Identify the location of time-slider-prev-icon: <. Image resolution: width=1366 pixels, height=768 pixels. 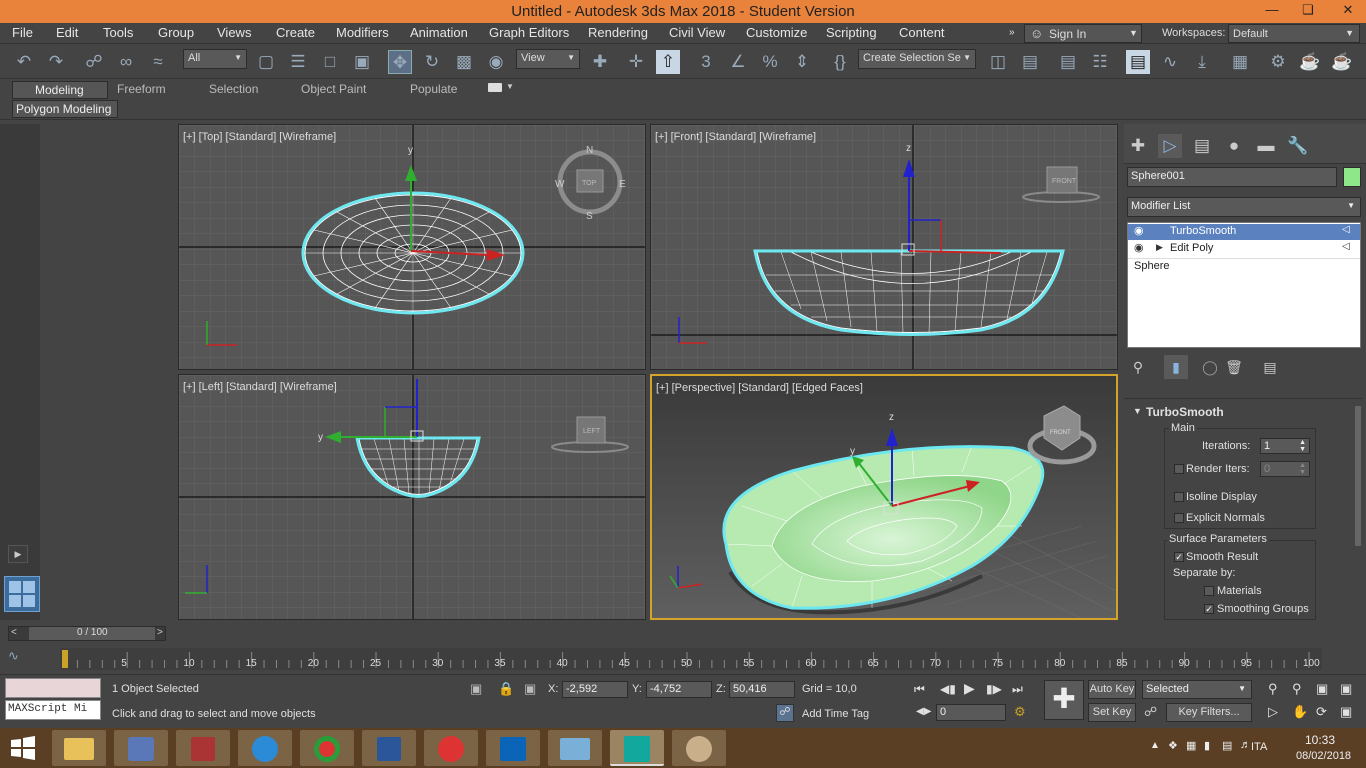
(14, 632).